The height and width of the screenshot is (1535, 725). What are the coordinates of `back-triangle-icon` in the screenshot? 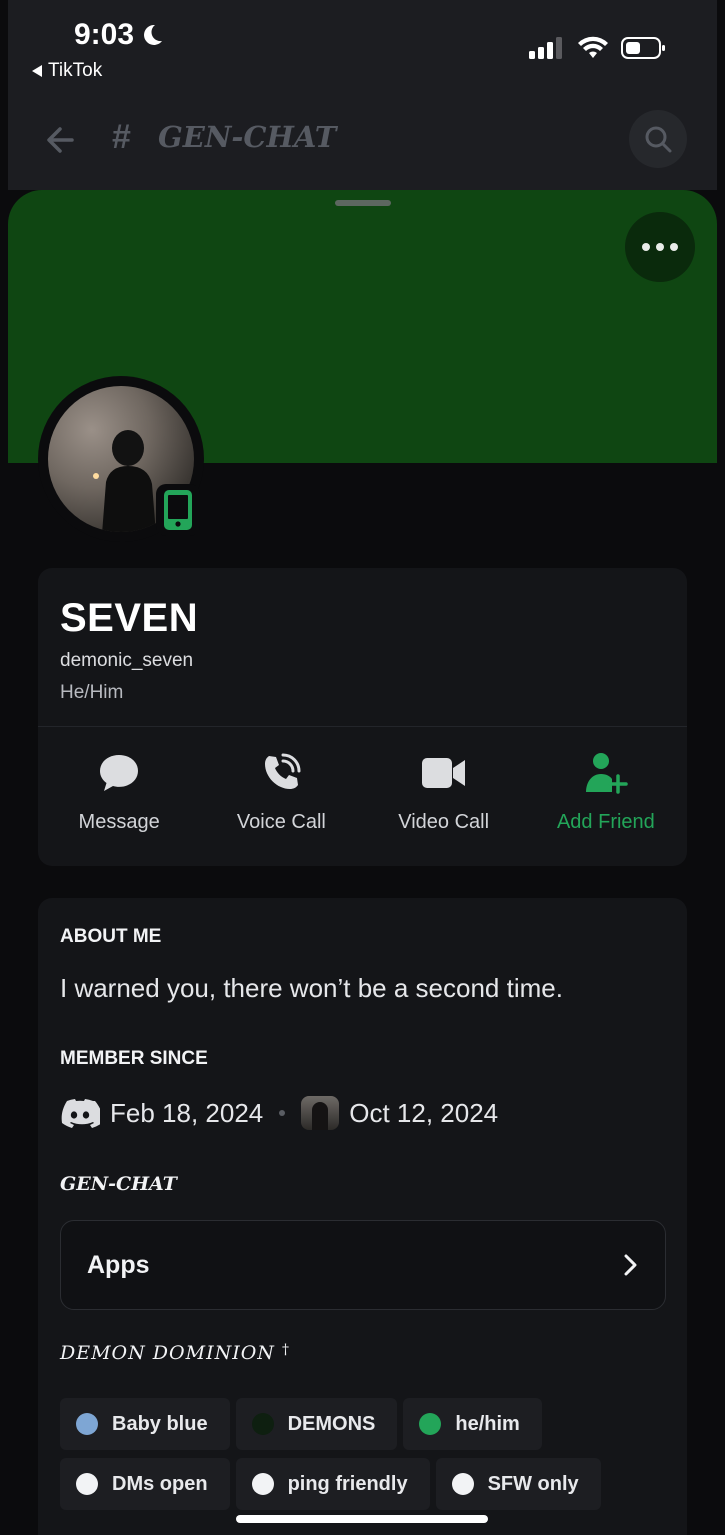 It's located at (37, 71).